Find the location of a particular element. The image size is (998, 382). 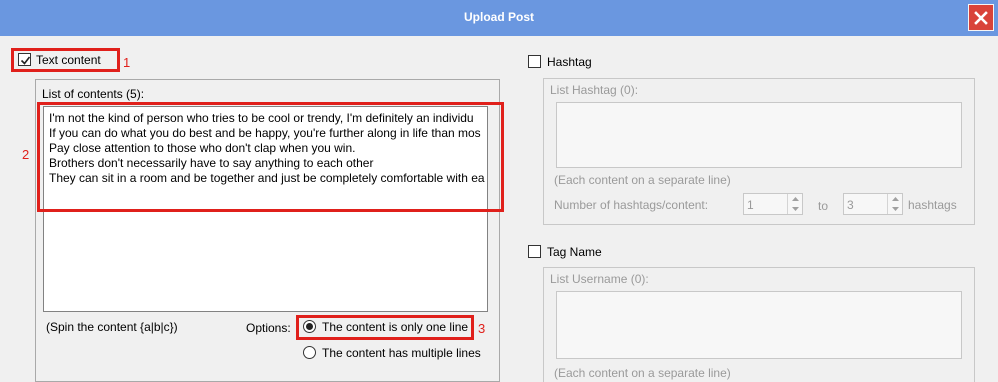

hashtag-label: Hashtag is located at coordinates (569, 62).